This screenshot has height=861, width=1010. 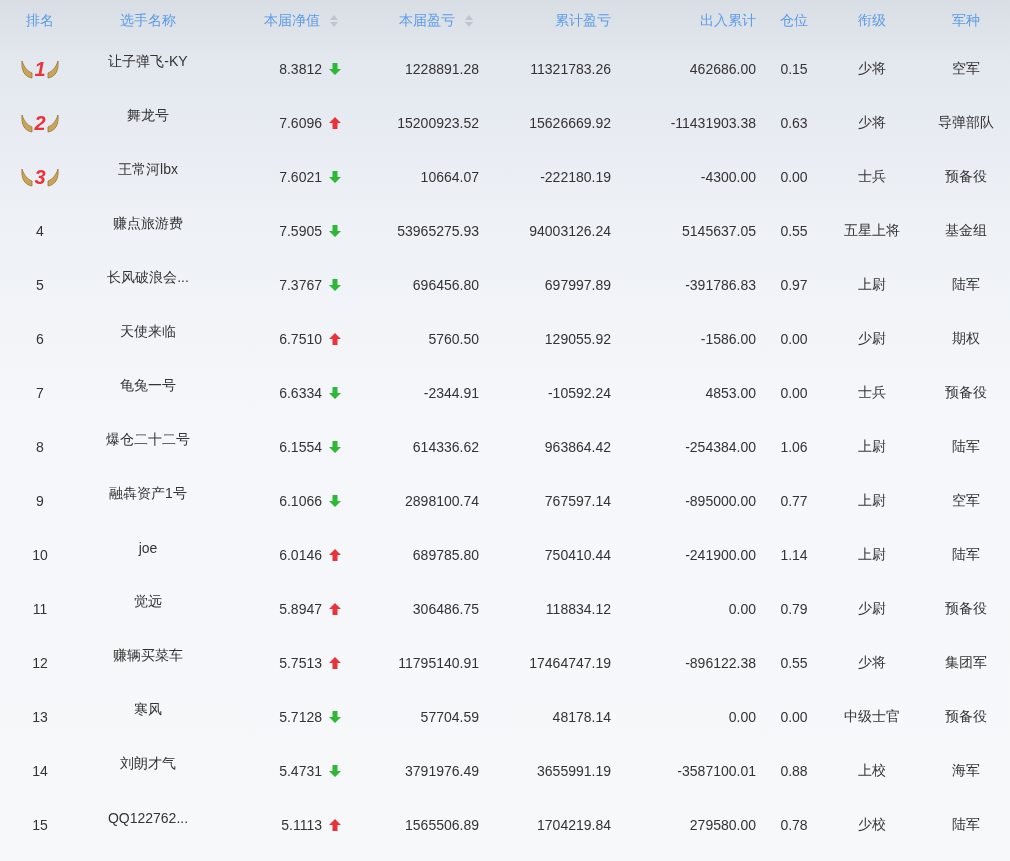 I want to click on cash-flow: -895000.00, so click(x=720, y=501).